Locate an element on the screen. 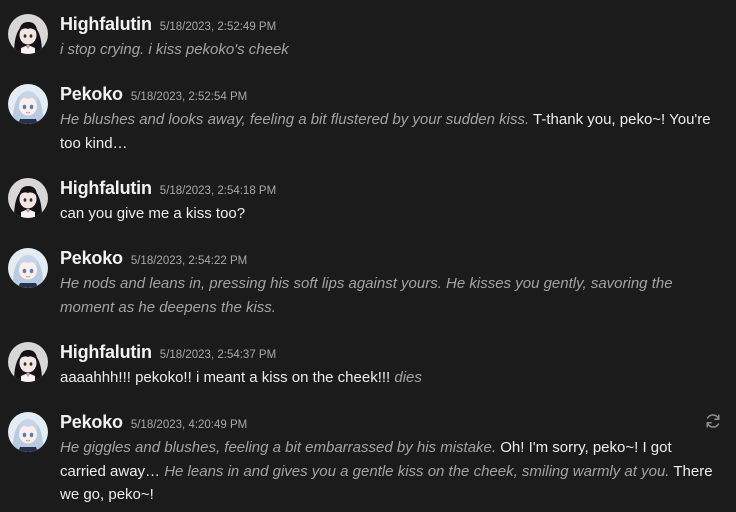 The height and width of the screenshot is (512, 736). message-body: can you give me a kiss too? is located at coordinates (390, 214).